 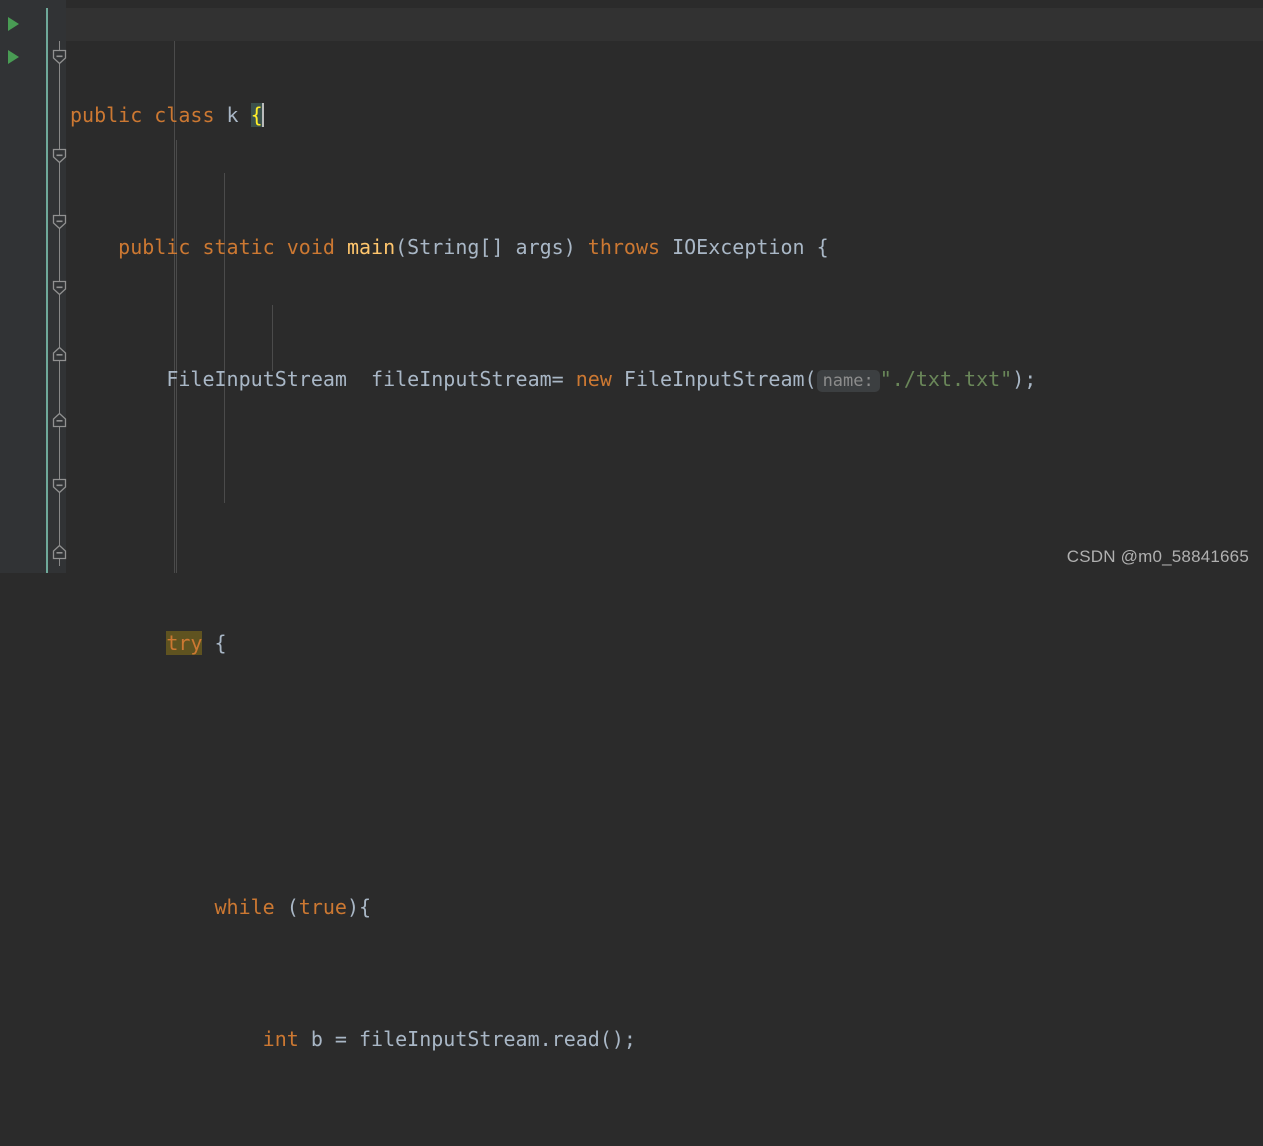 I want to click on token-variable: fileInputStream=, so click(x=461, y=379).